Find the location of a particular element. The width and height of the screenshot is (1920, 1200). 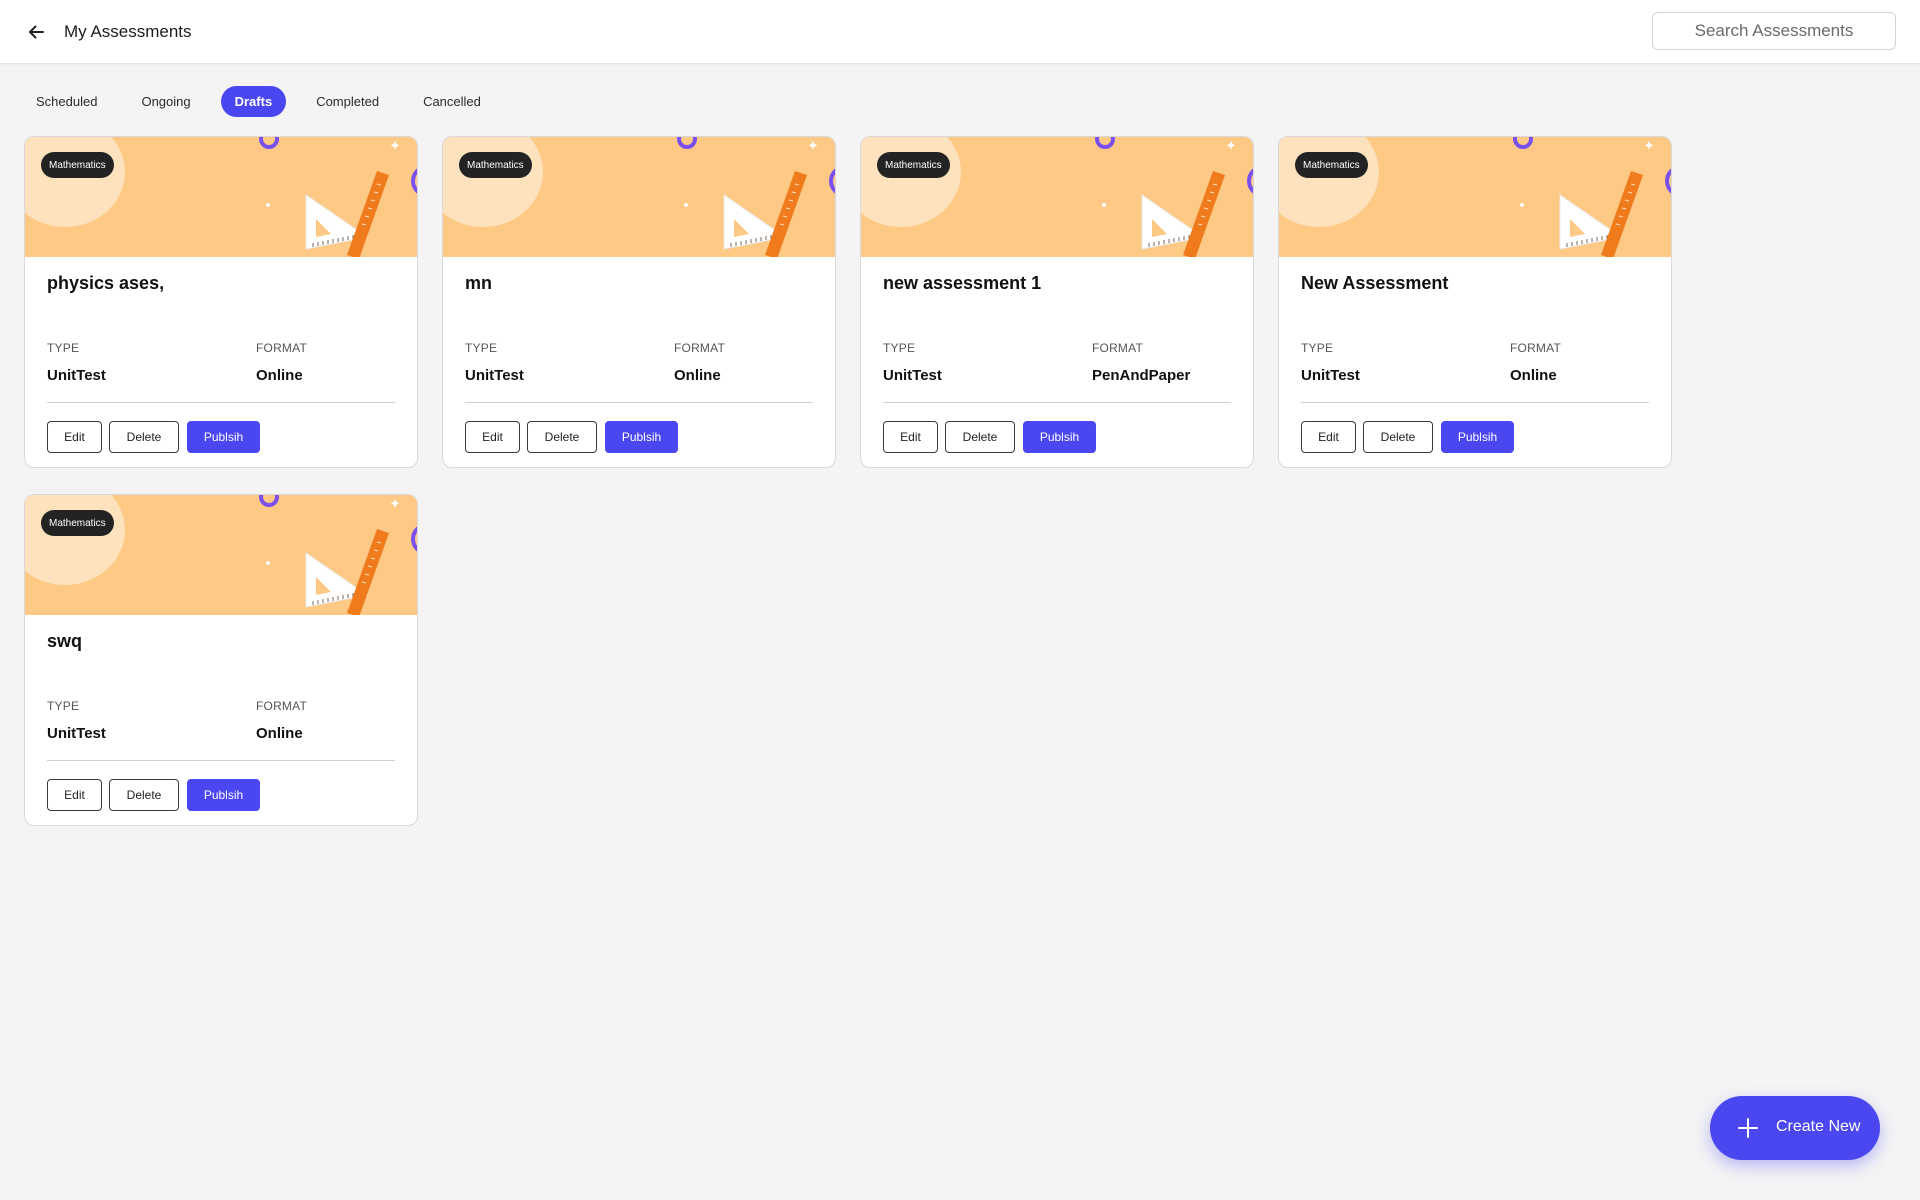

arrow-left-icon is located at coordinates (36, 32).